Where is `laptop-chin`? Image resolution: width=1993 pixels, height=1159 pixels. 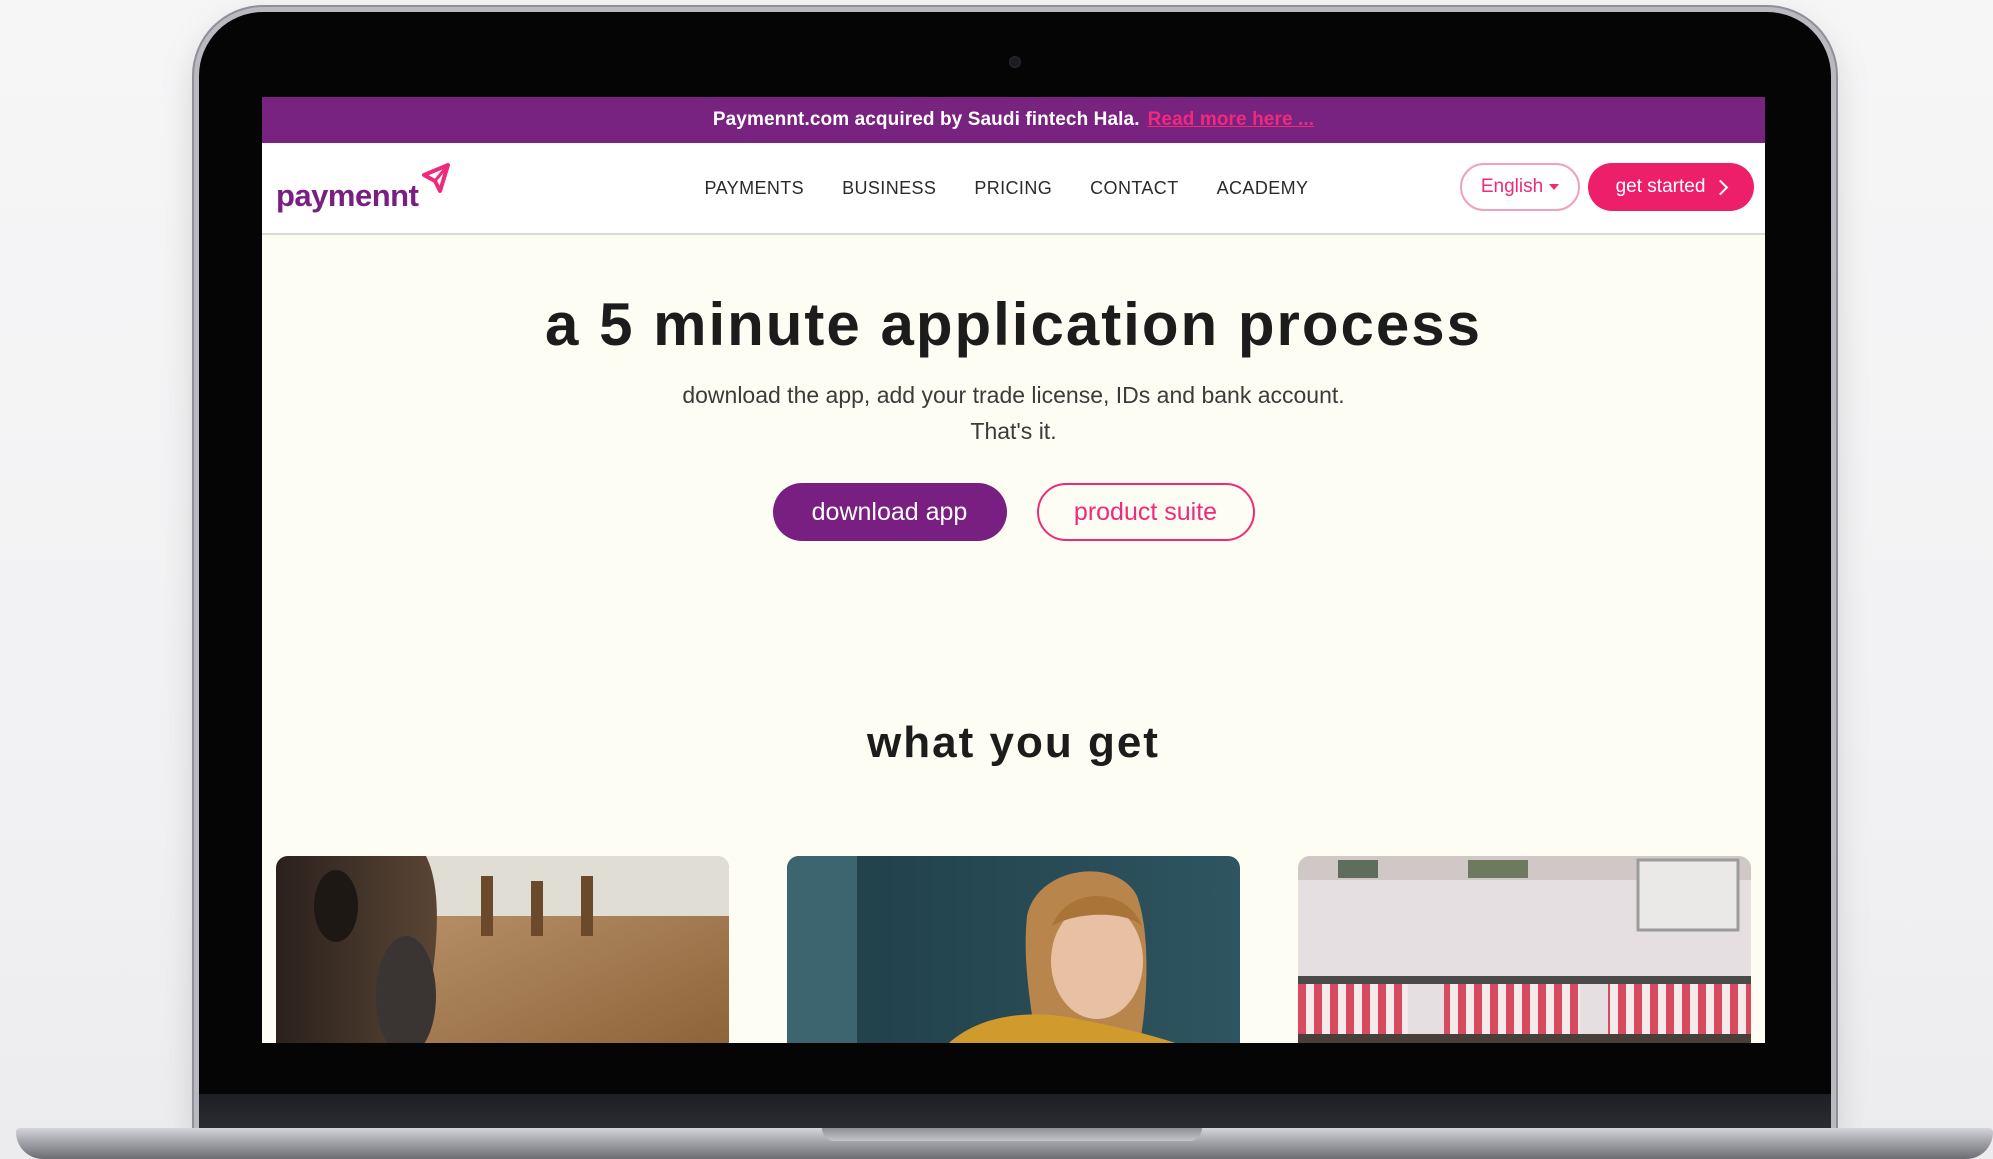 laptop-chin is located at coordinates (1015, 1113).